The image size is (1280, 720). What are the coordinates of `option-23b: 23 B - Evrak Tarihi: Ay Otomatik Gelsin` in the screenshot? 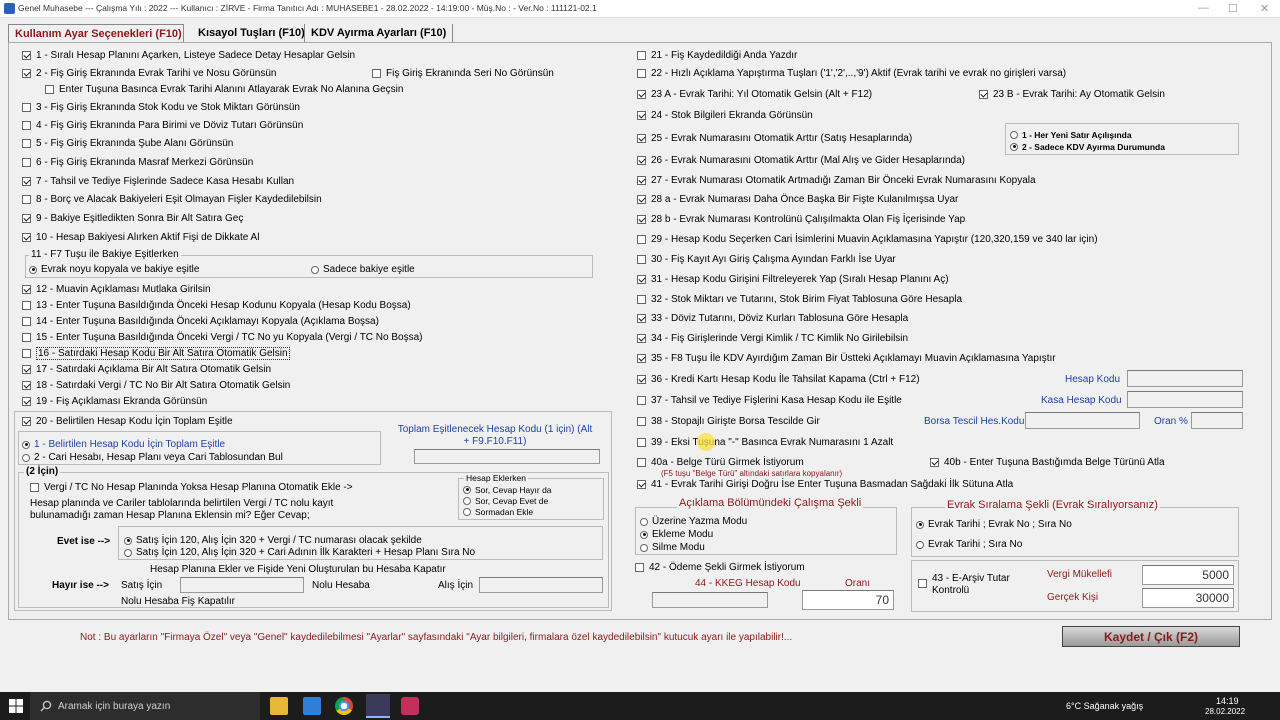 It's located at (1072, 94).